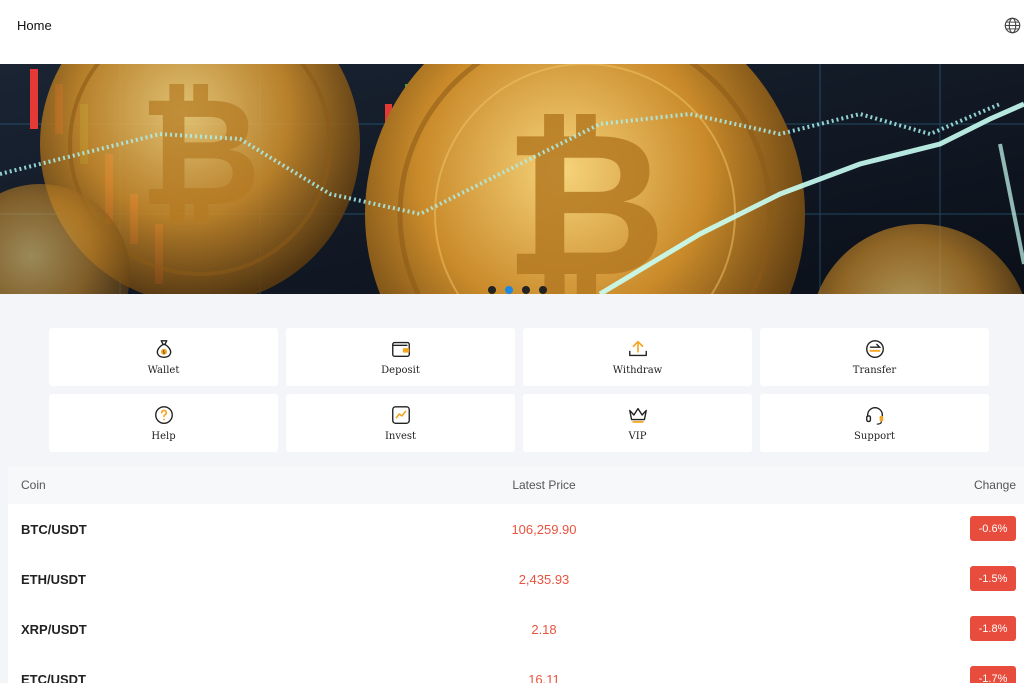 Image resolution: width=1024 pixels, height=683 pixels. What do you see at coordinates (544, 485) in the screenshot?
I see `column-latest-price: Latest Price` at bounding box center [544, 485].